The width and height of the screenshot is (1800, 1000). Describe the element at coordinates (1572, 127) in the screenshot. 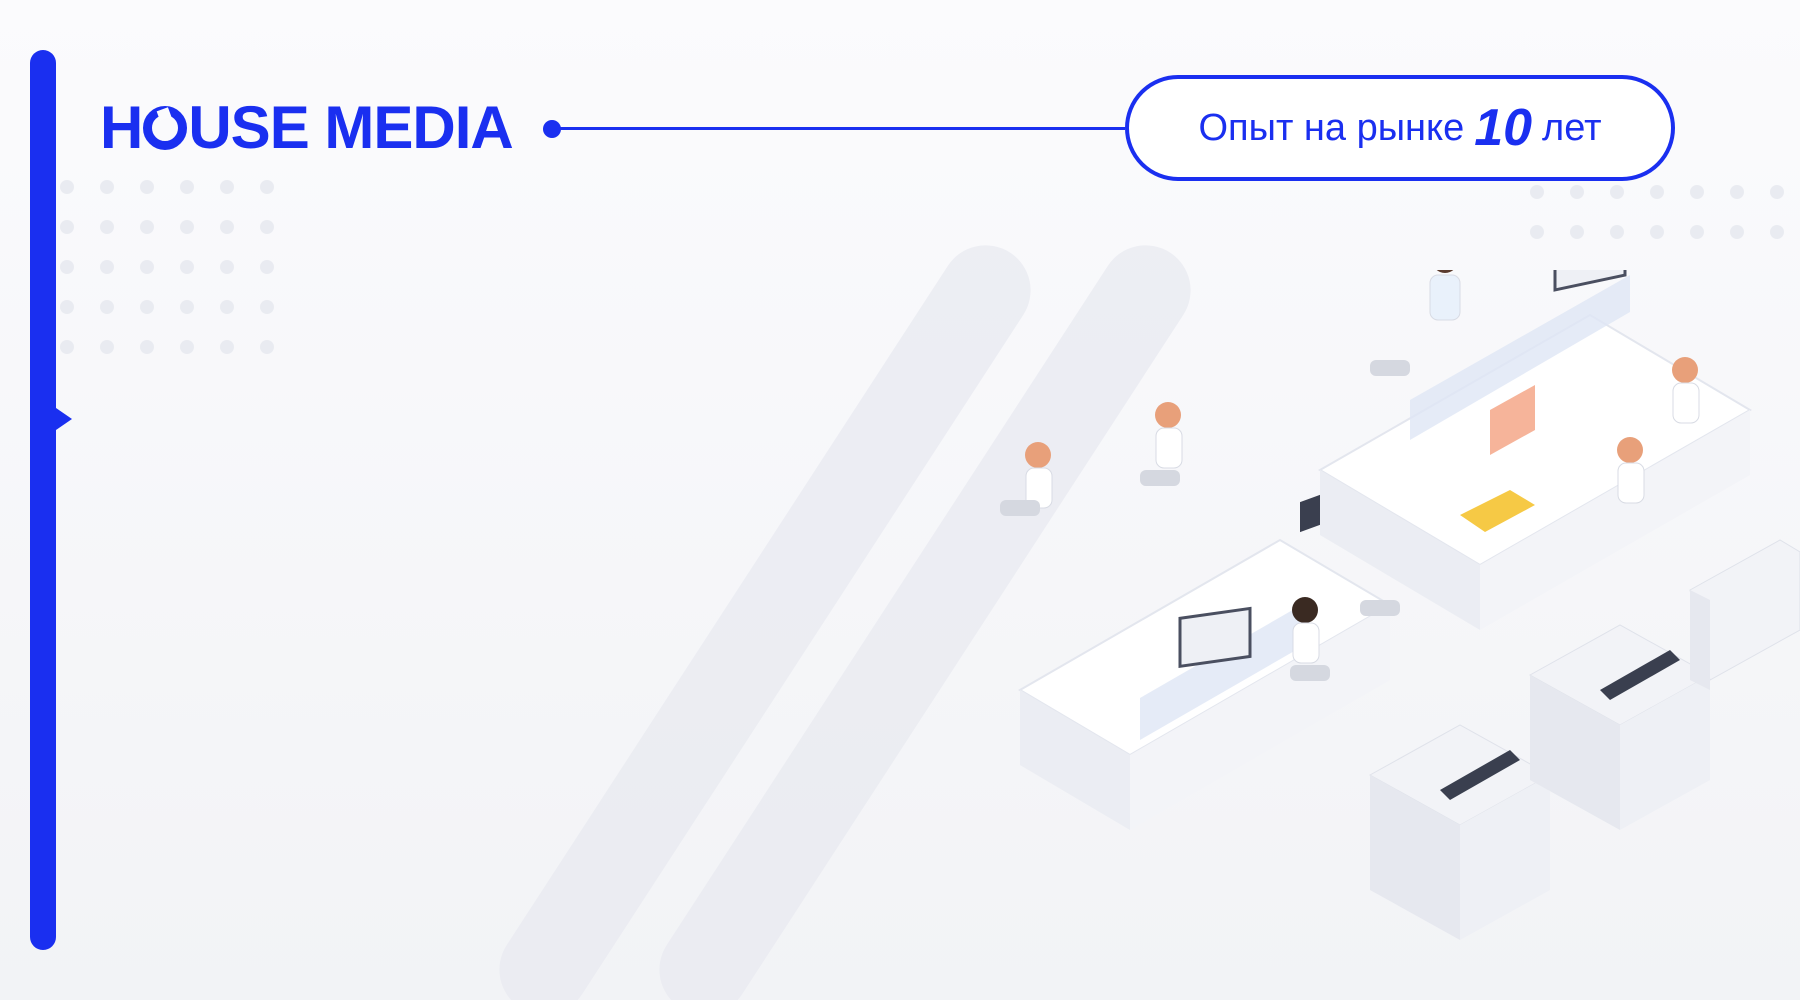

I see `badge-suffix: лет` at that location.